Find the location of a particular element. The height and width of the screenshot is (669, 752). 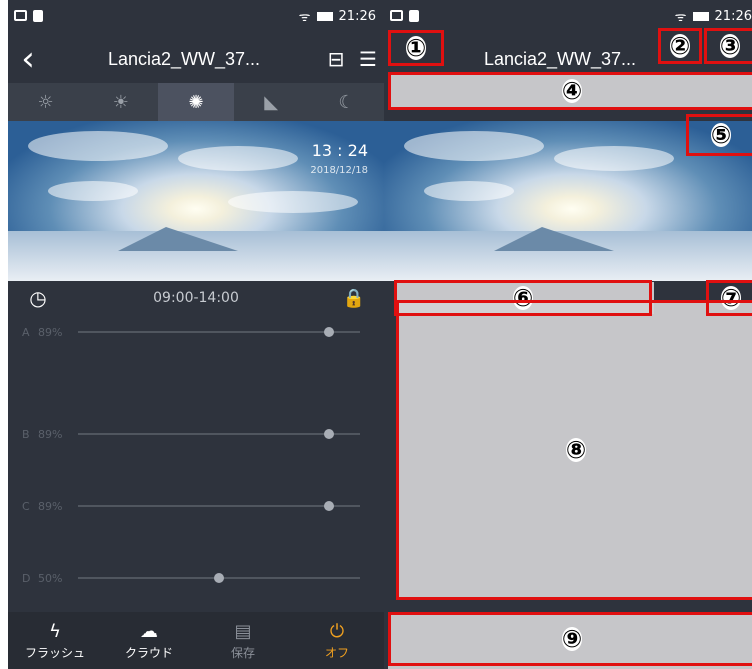

tab-morning-icon: ☀ is located at coordinates (120, 102).